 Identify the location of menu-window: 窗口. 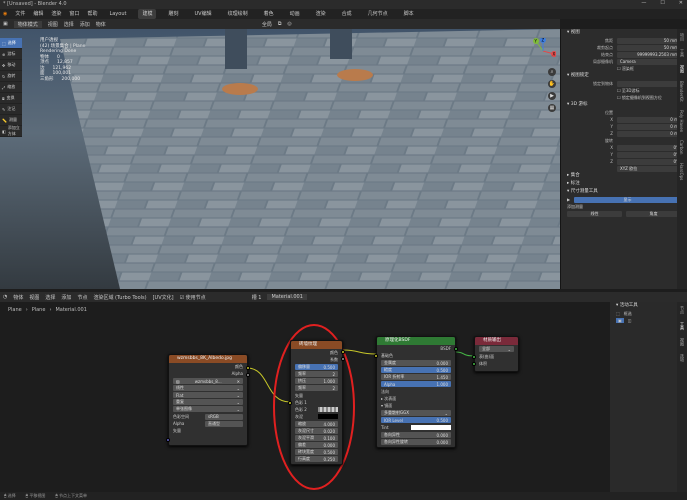
(74, 14).